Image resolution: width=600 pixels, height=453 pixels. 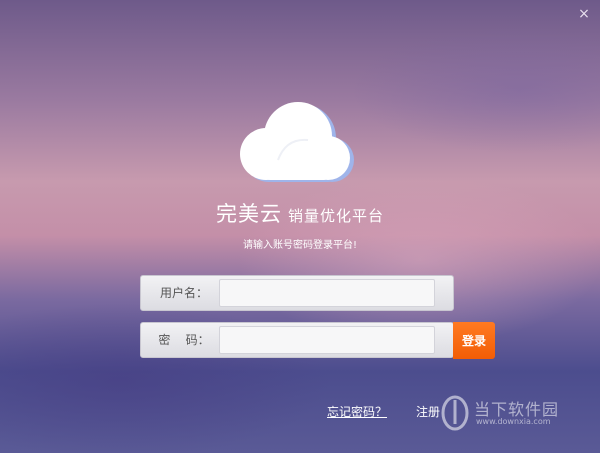 I want to click on brand-tagline: 销量优化平台, so click(x=335, y=216).